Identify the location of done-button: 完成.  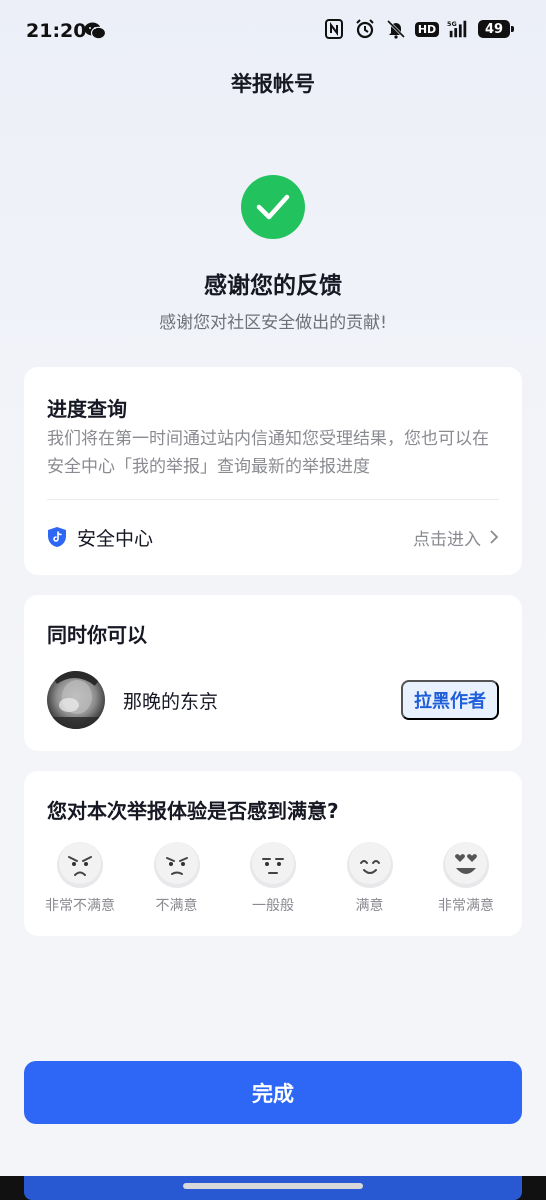
(273, 1092).